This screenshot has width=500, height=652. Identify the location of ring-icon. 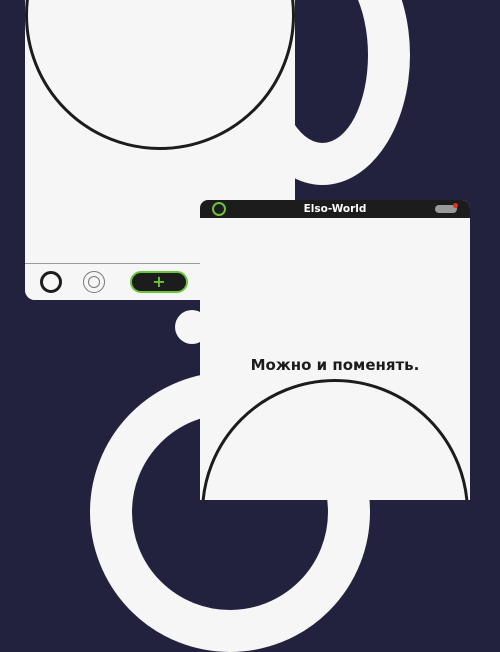
(51, 282).